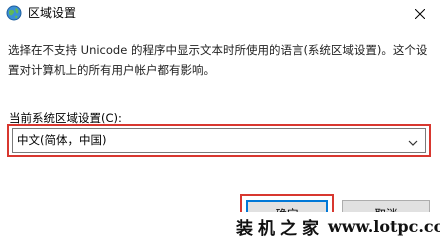  What do you see at coordinates (52, 13) in the screenshot?
I see `window-title: 区域设置` at bounding box center [52, 13].